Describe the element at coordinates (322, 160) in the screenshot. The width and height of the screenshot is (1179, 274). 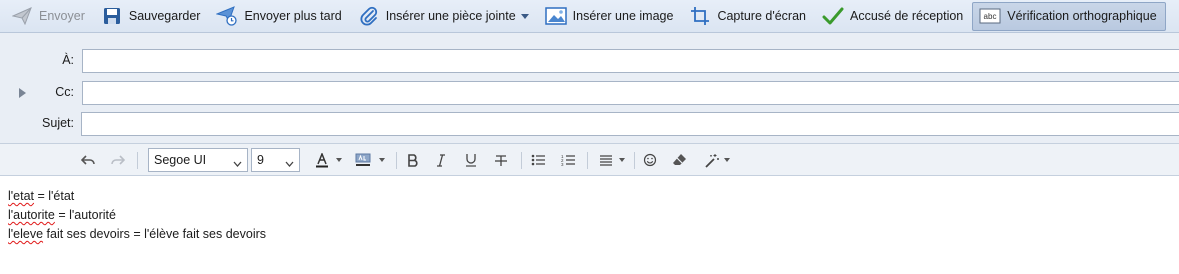
I see `font-color-icon` at that location.